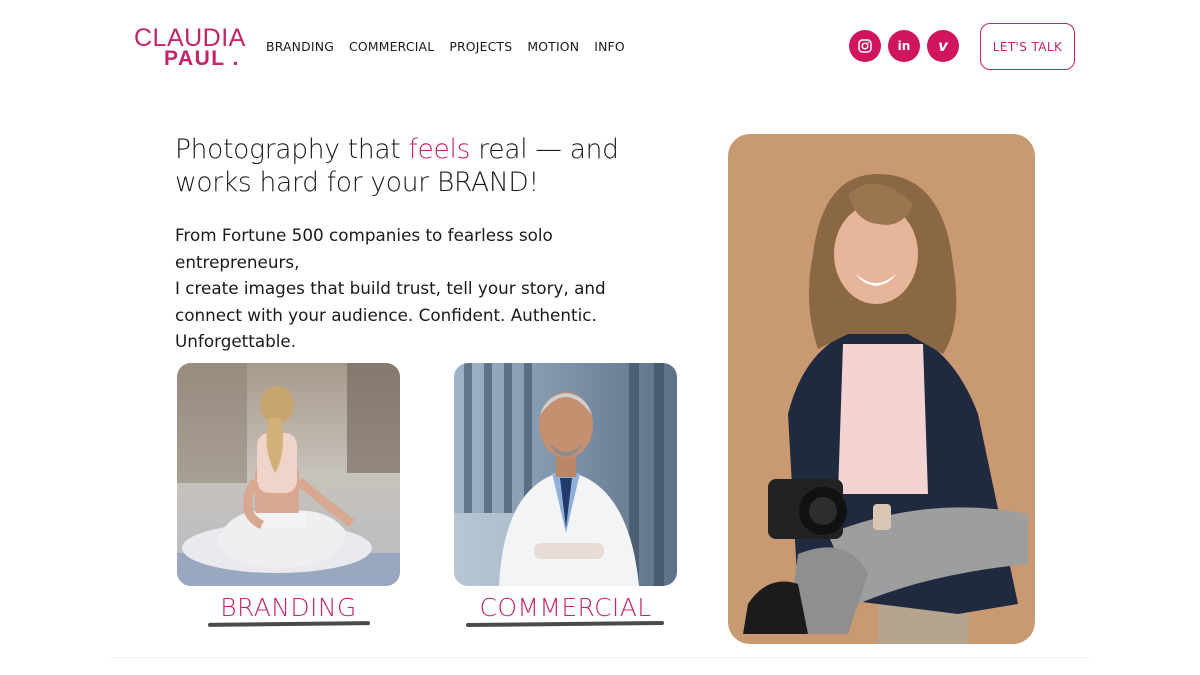  Describe the element at coordinates (480, 46) in the screenshot. I see `nav-item-projects: PROJECTS` at that location.